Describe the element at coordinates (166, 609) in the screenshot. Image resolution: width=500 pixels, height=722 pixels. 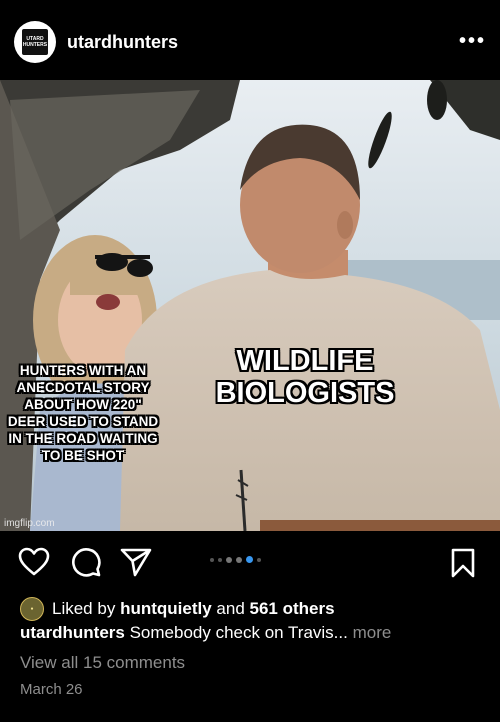
I see `liker-username: huntquietly` at that location.